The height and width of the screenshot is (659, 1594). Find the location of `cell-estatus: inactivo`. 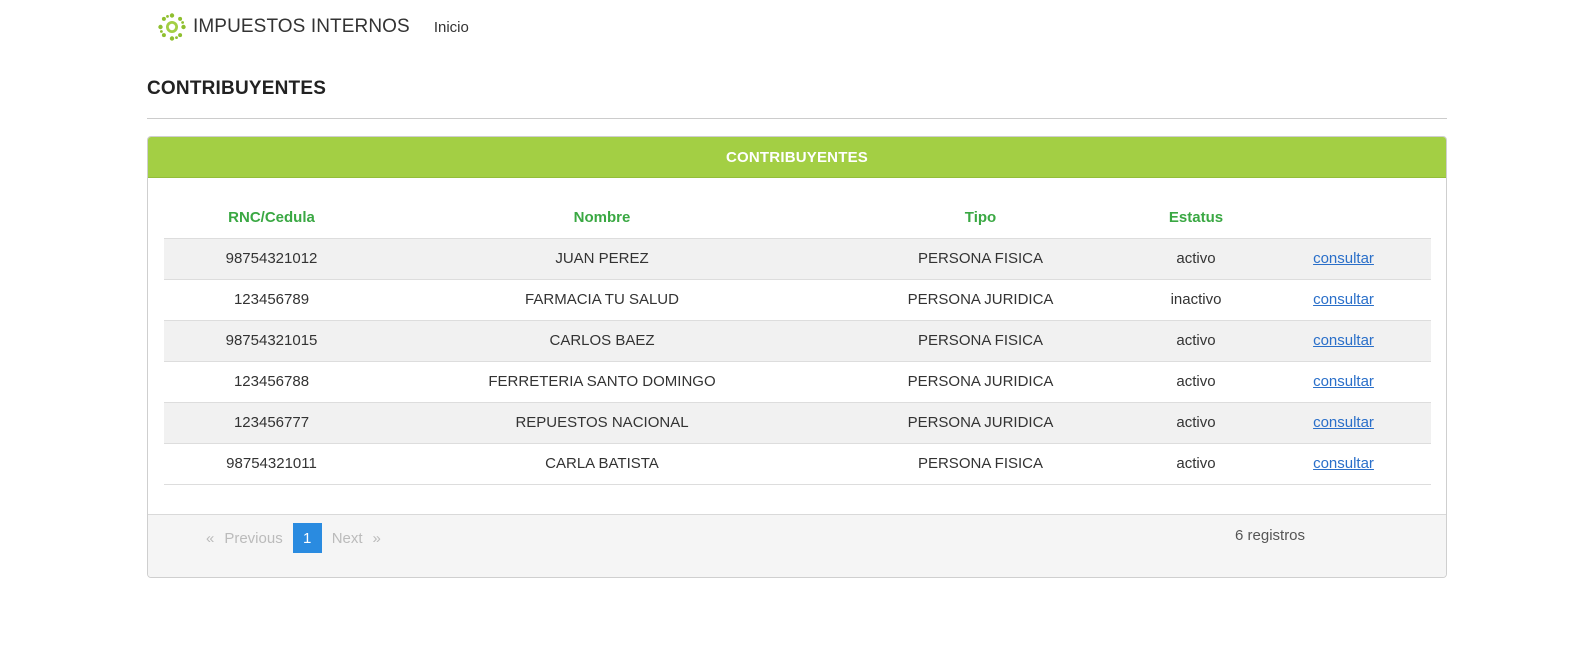

cell-estatus: inactivo is located at coordinates (1196, 300).